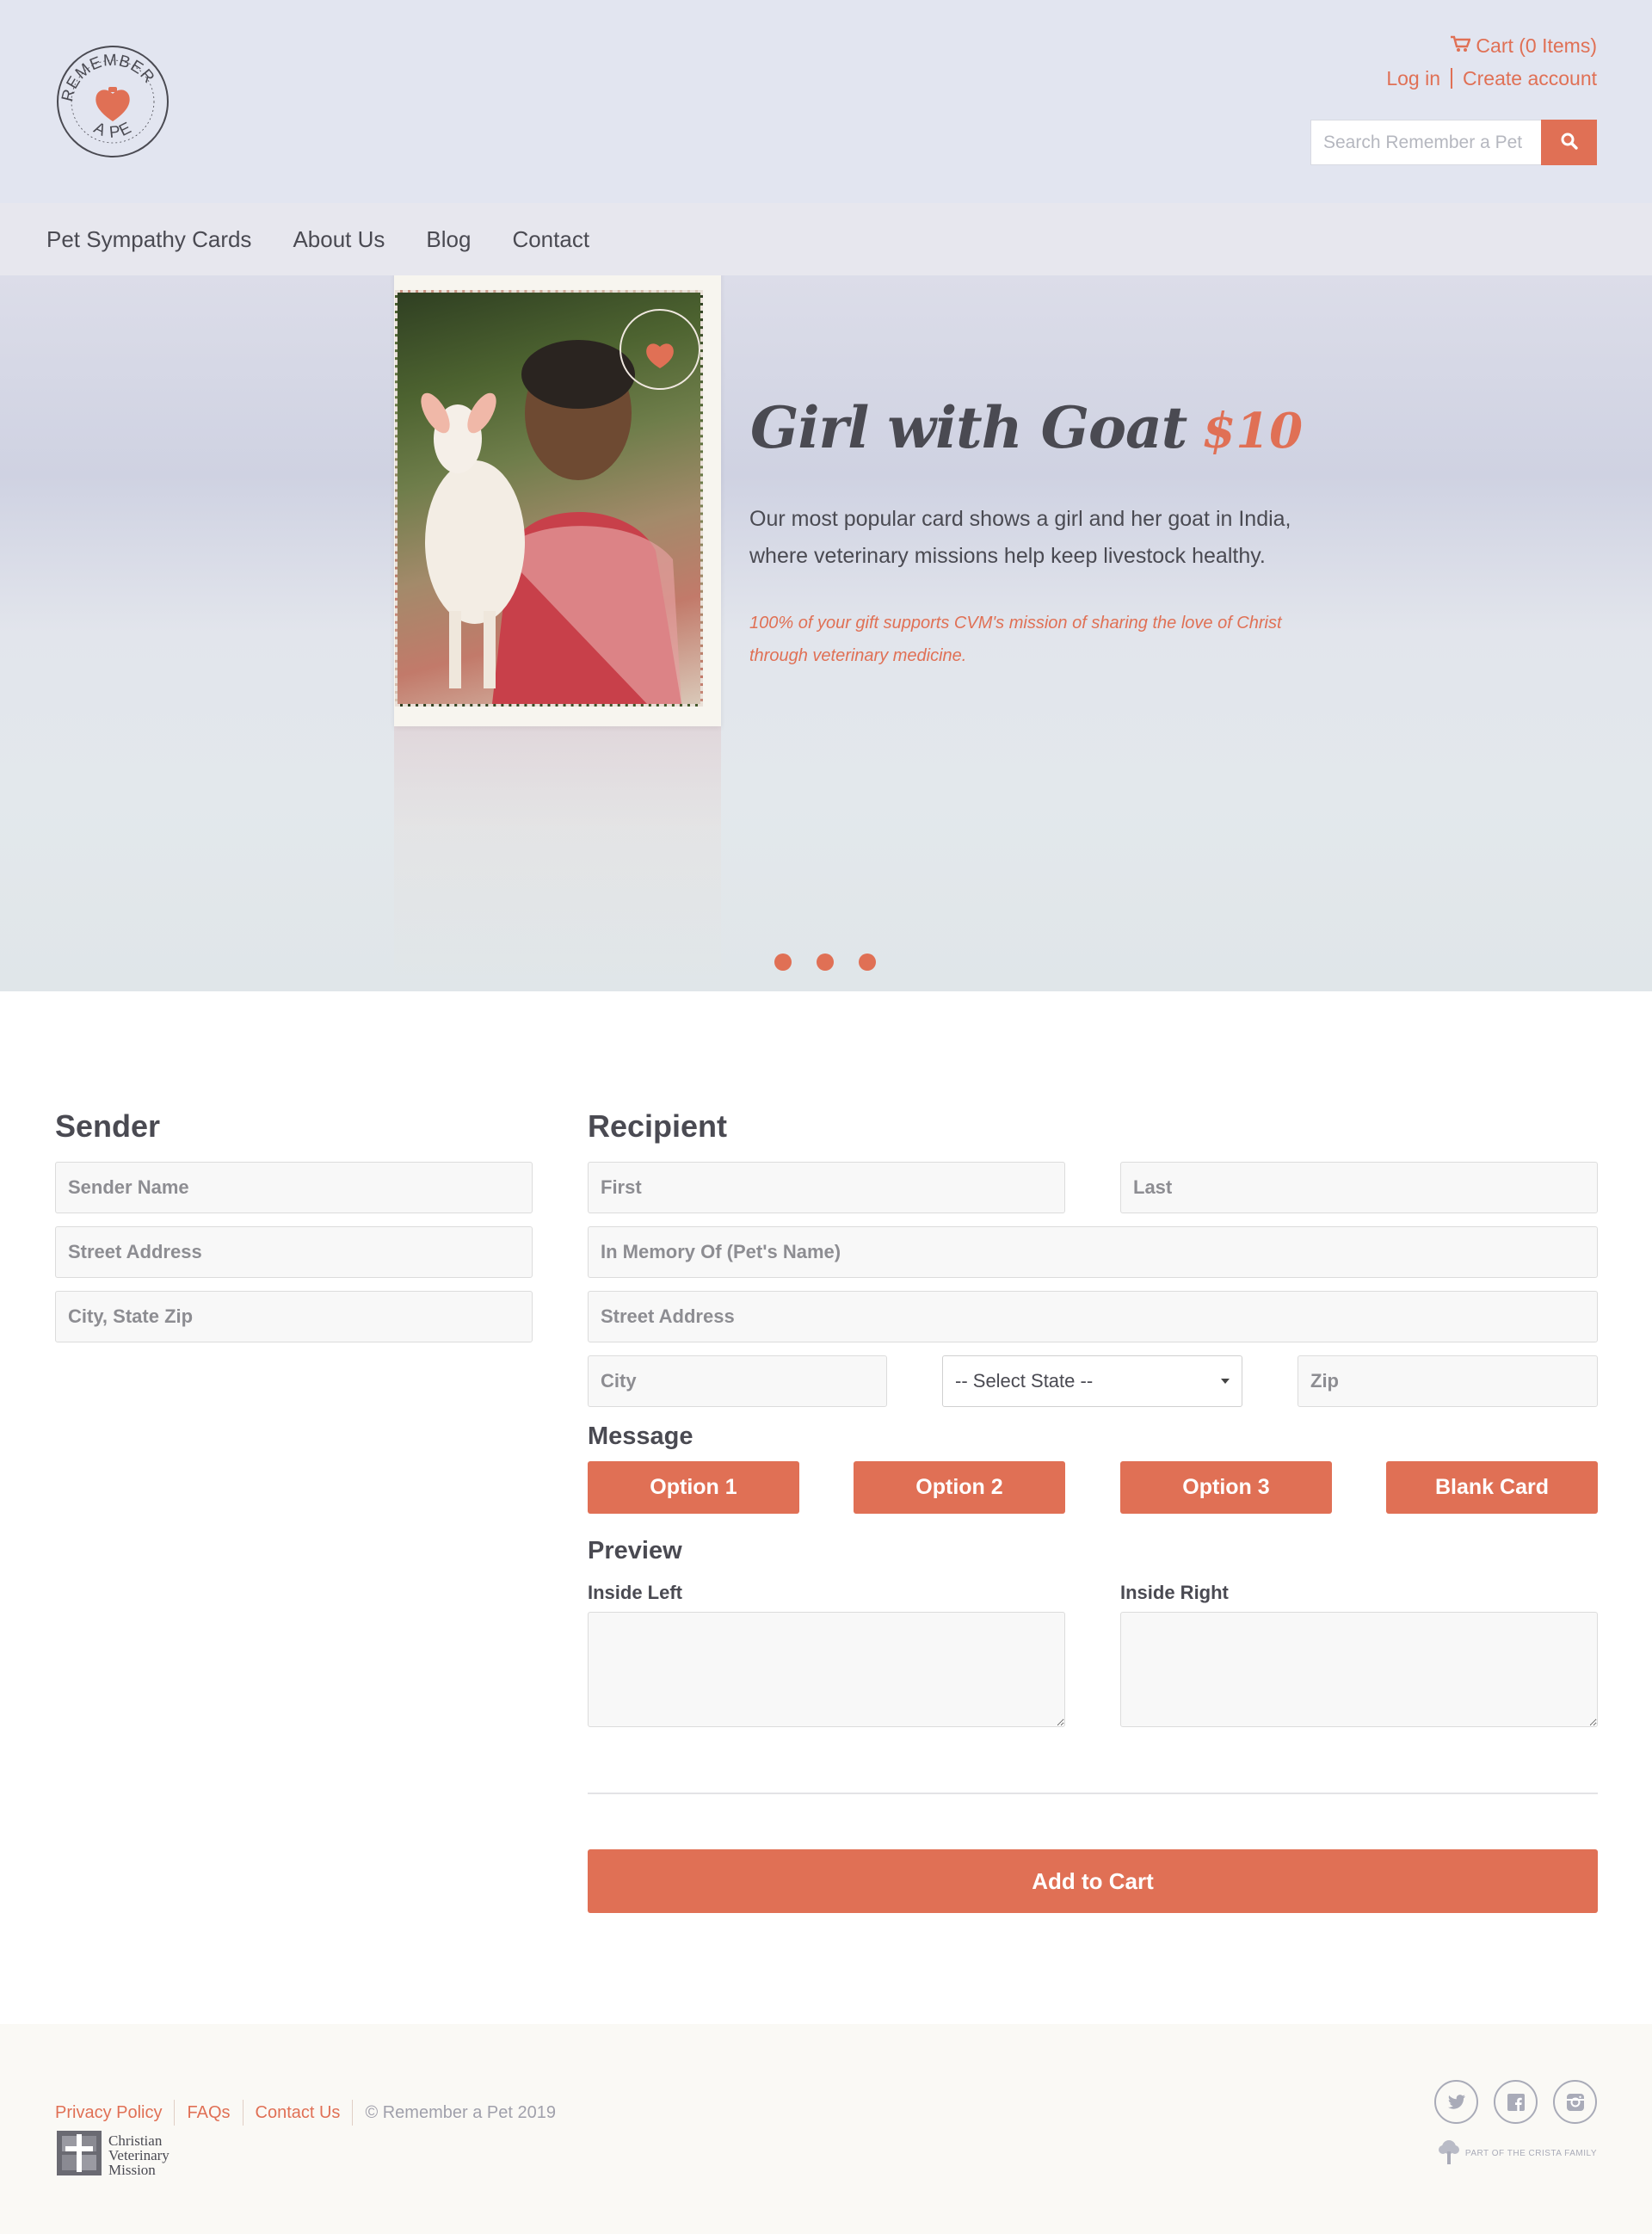 This screenshot has width=1652, height=2234. What do you see at coordinates (339, 240) in the screenshot?
I see `nav-item-about-us: About Us` at bounding box center [339, 240].